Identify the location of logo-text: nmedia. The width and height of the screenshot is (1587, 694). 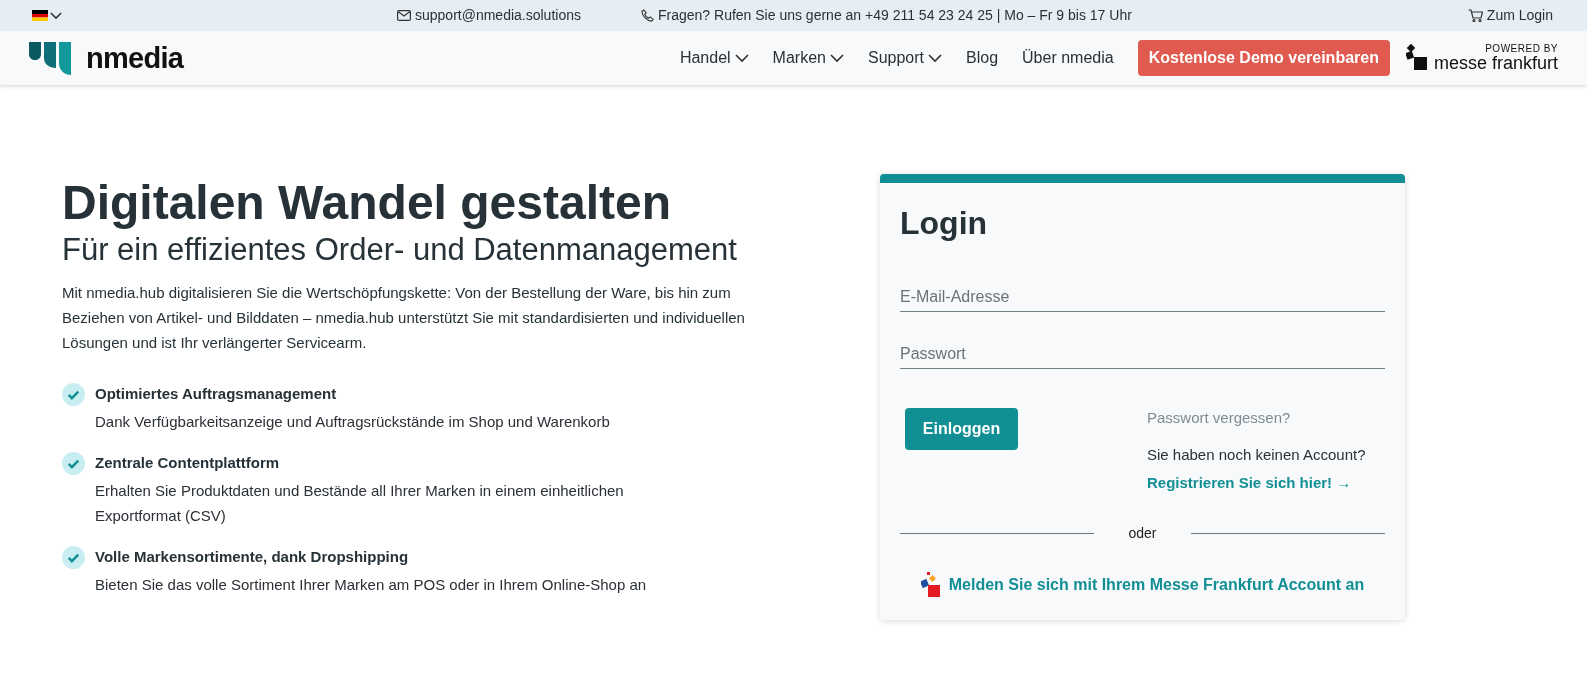
(135, 58).